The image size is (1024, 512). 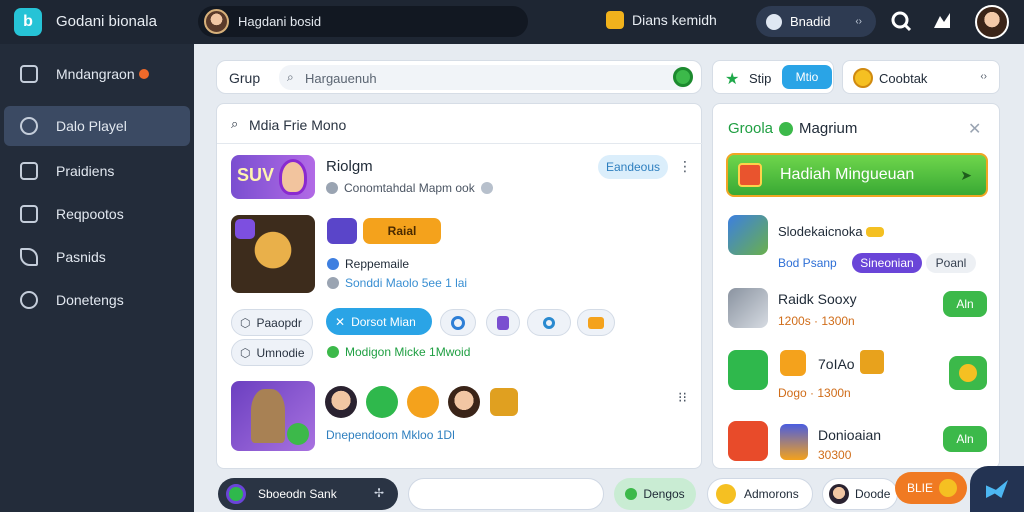 I want to click on sidebar-item-label: Mndangraon, so click(x=95, y=74).